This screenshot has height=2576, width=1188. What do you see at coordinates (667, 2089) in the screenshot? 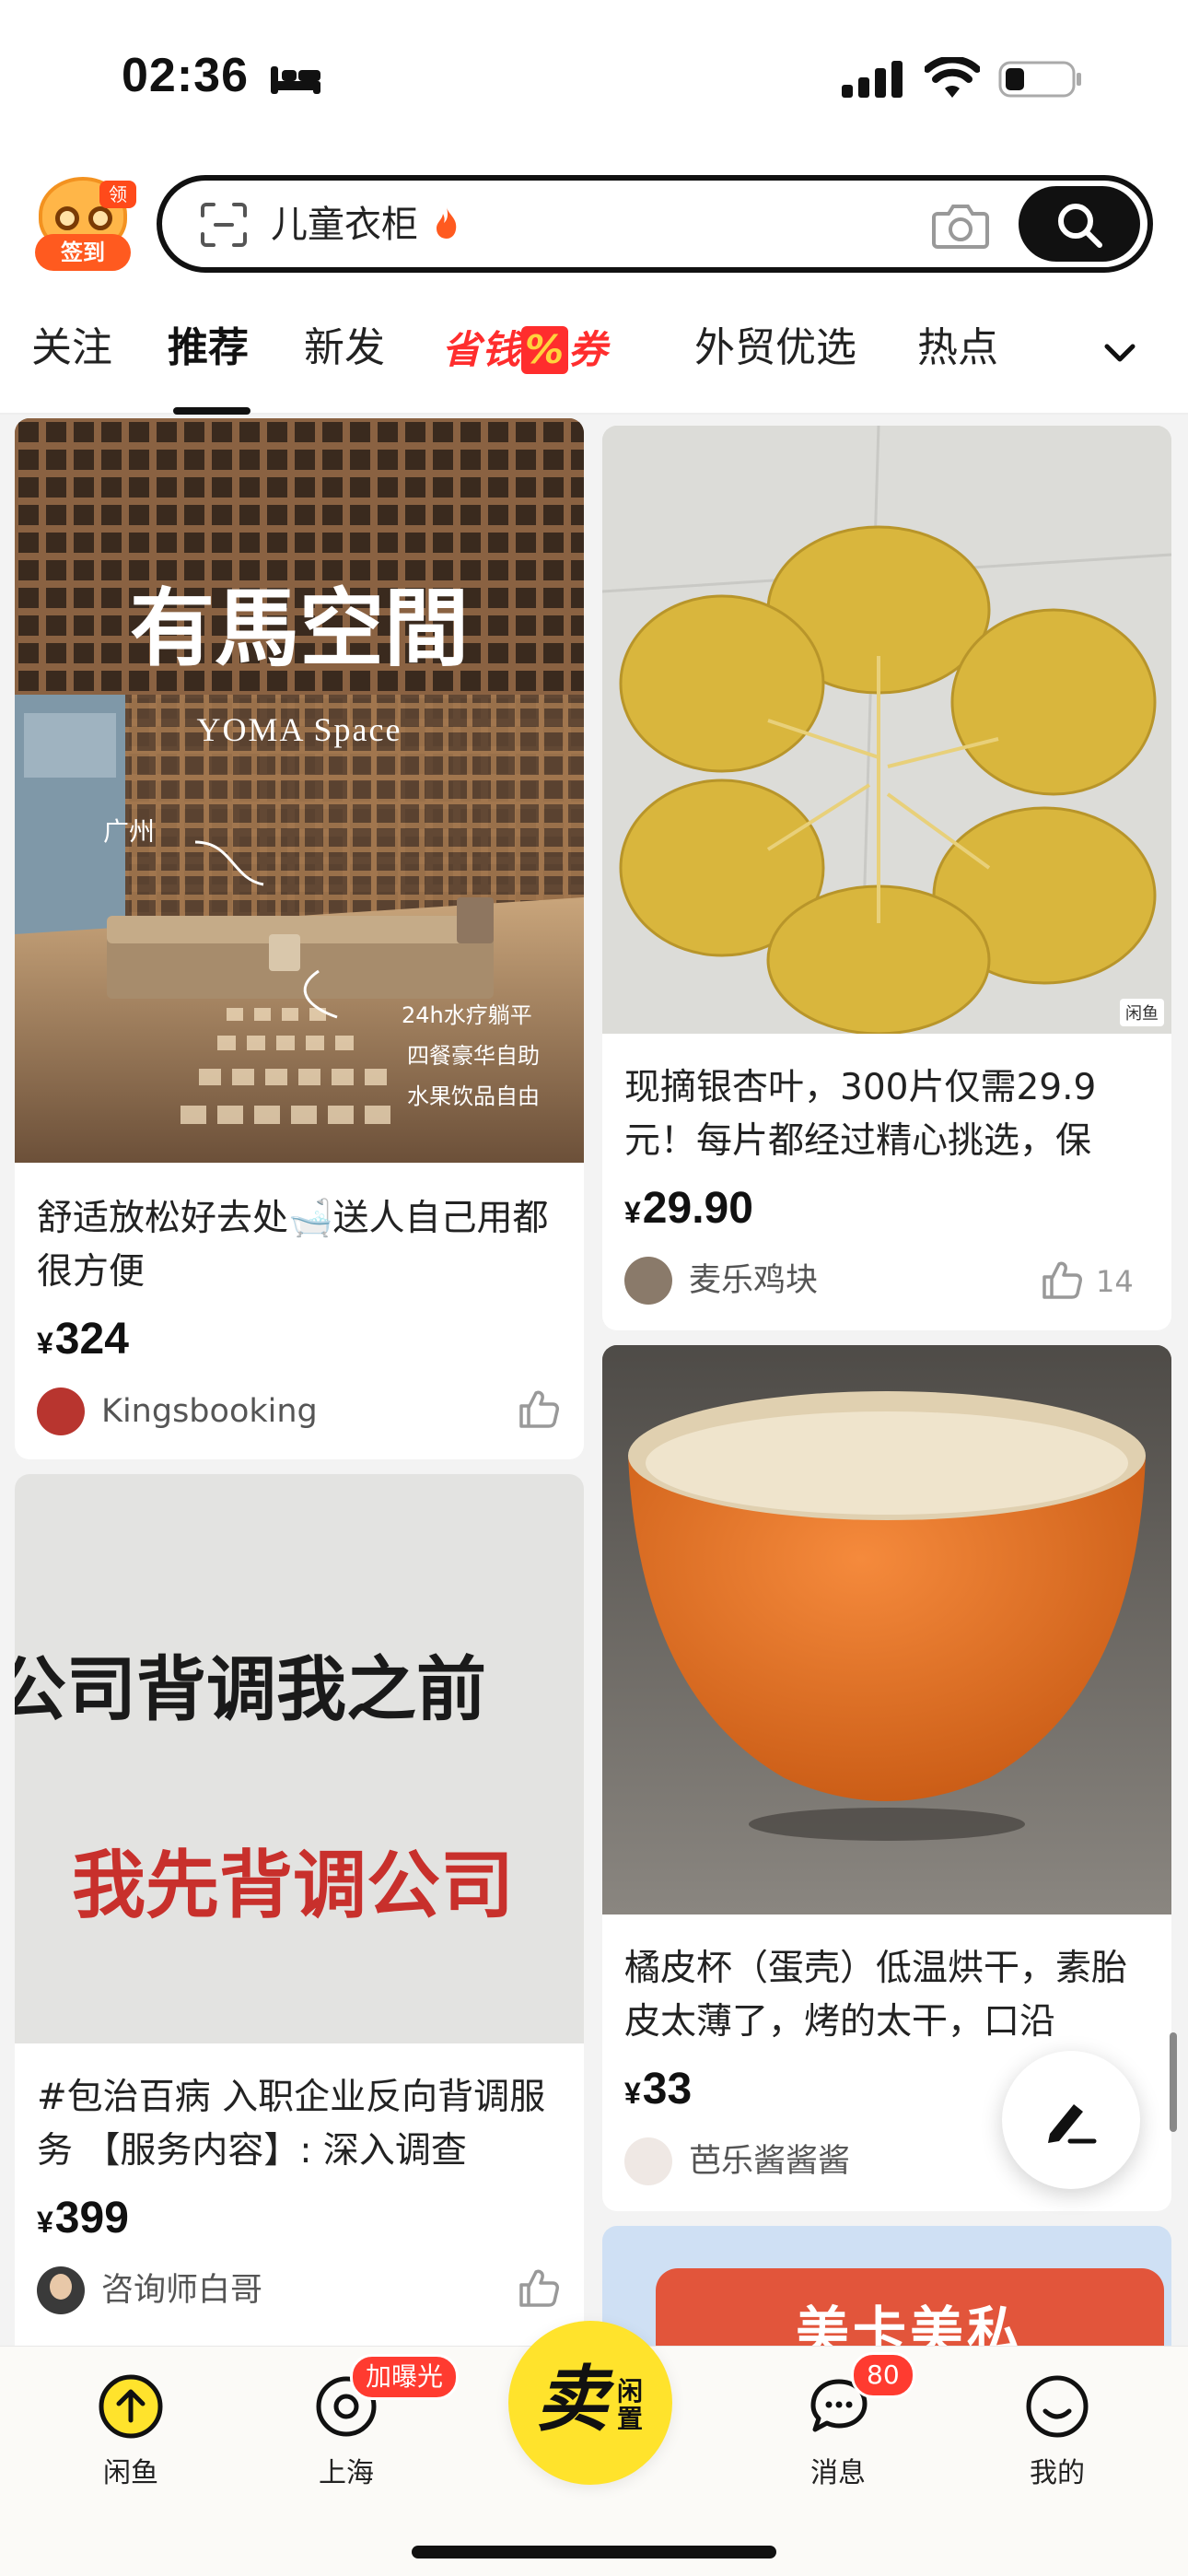
I see `price-value: 33` at bounding box center [667, 2089].